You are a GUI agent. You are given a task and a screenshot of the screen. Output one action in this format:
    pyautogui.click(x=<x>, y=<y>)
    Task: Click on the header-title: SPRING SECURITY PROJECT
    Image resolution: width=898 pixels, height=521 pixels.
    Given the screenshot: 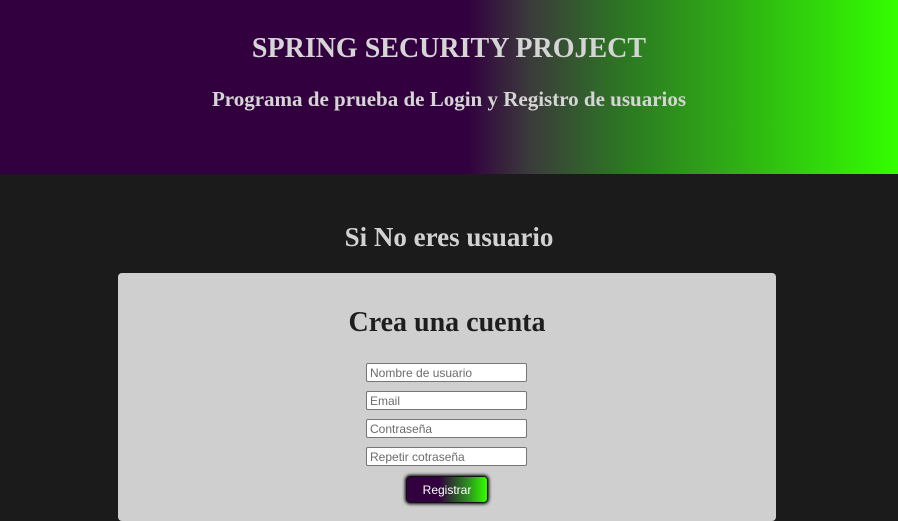 What is the action you would take?
    pyautogui.click(x=449, y=48)
    